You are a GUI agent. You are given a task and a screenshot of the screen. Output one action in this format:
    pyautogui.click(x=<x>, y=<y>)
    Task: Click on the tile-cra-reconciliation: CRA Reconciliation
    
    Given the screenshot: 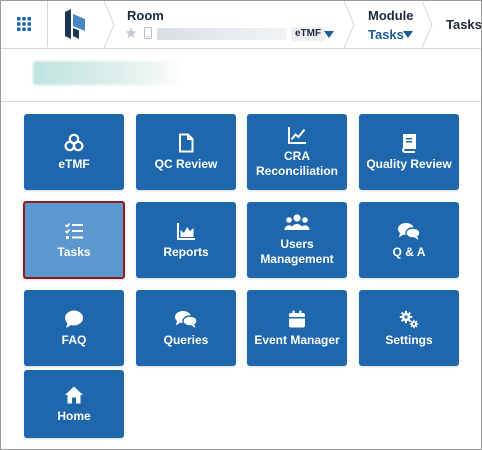 What is the action you would take?
    pyautogui.click(x=297, y=152)
    